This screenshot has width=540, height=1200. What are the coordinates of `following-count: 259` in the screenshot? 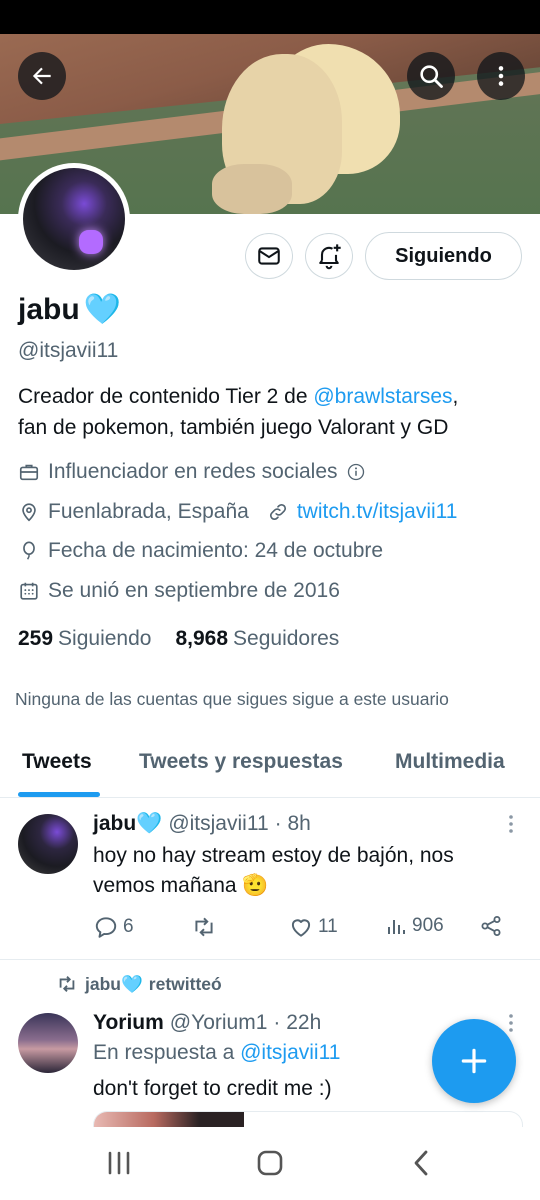 It's located at (36, 638).